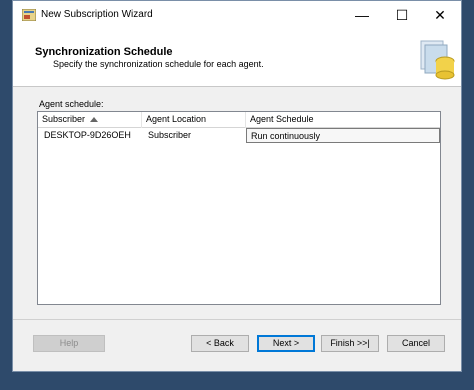 The width and height of the screenshot is (474, 390). What do you see at coordinates (437, 60) in the screenshot?
I see `database-icon` at bounding box center [437, 60].